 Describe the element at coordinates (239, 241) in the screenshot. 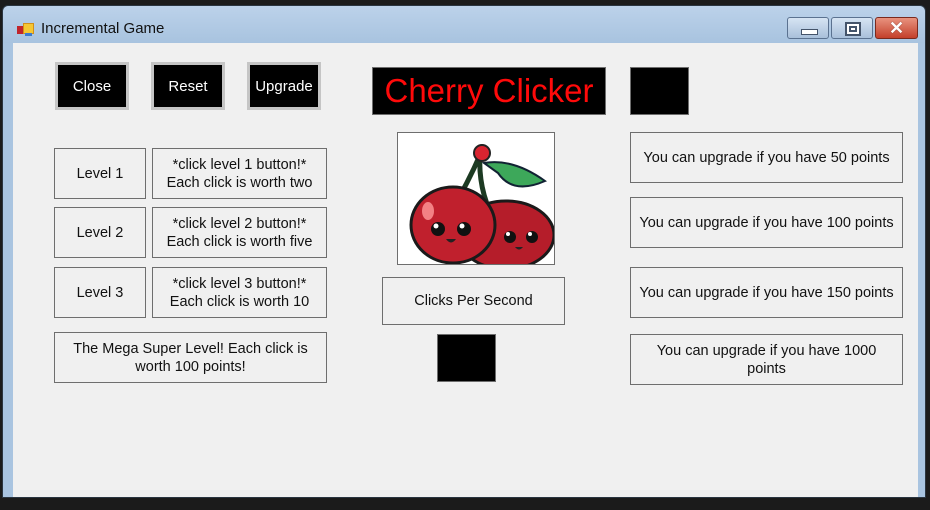

I see `level-2-desc-line2: Each click is worth five` at that location.